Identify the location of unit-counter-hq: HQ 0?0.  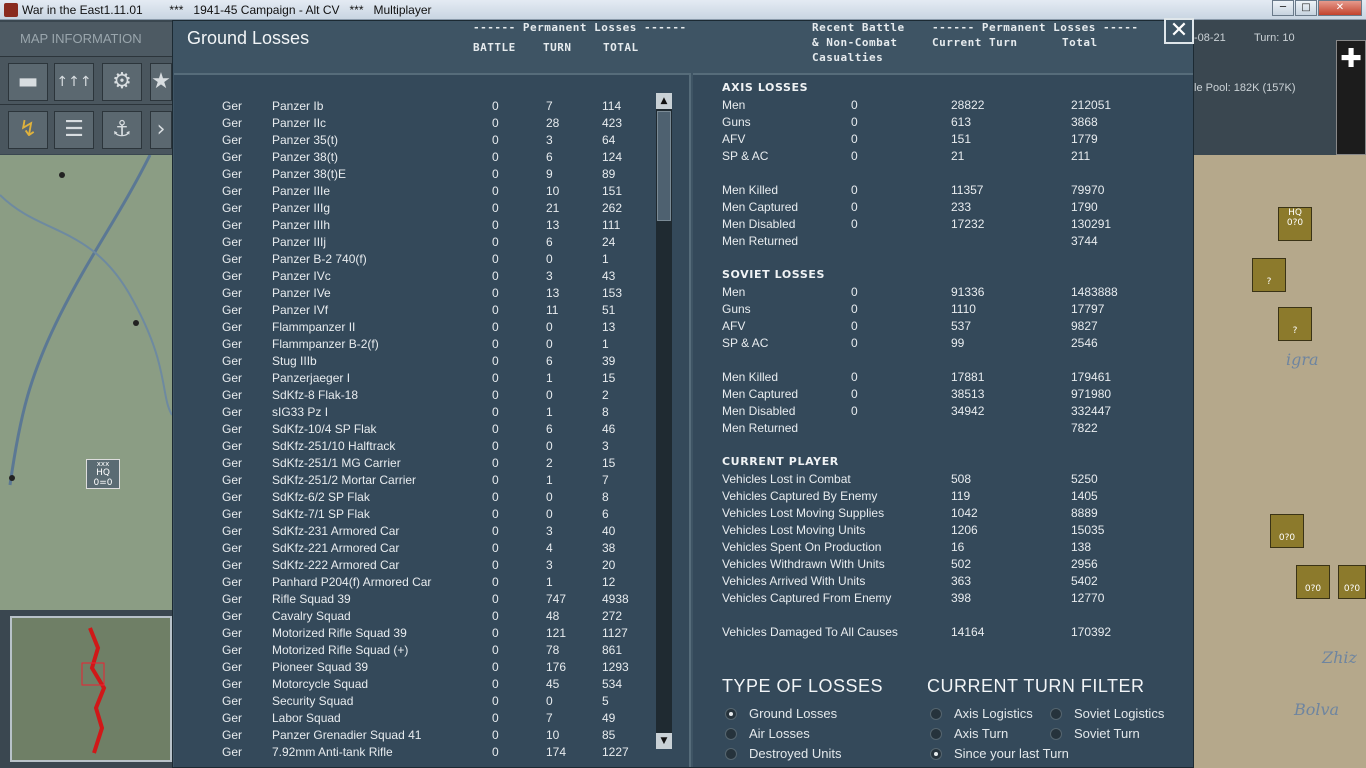
(1295, 224).